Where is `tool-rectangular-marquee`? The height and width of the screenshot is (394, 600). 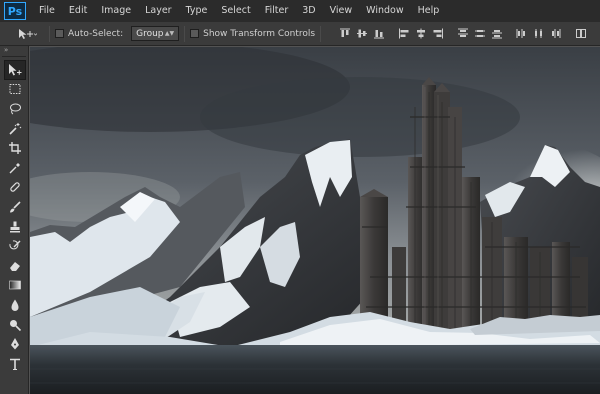
tool-rectangular-marquee is located at coordinates (15, 90).